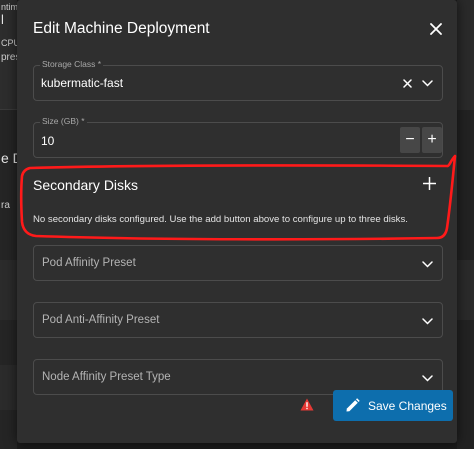  What do you see at coordinates (5, 205) in the screenshot?
I see `background-text: ra` at bounding box center [5, 205].